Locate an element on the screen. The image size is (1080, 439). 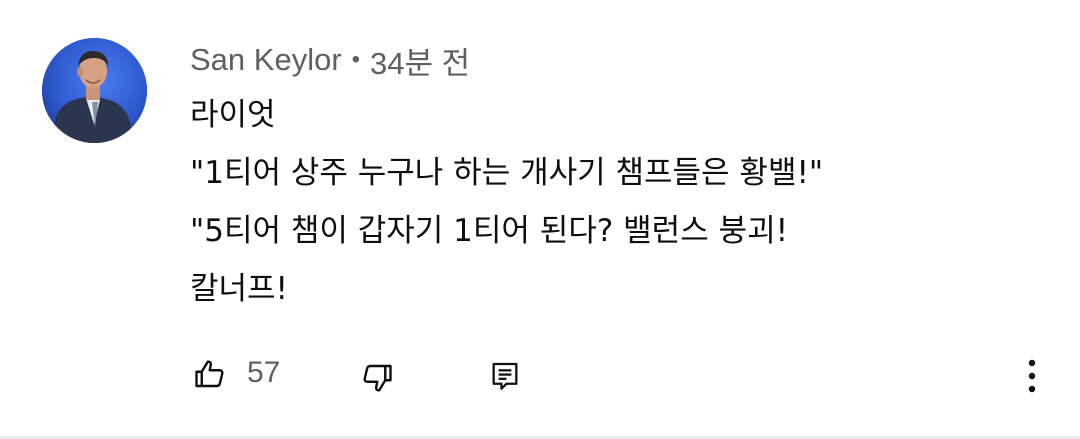
comment-timestamp: 34분 전 is located at coordinates (420, 60).